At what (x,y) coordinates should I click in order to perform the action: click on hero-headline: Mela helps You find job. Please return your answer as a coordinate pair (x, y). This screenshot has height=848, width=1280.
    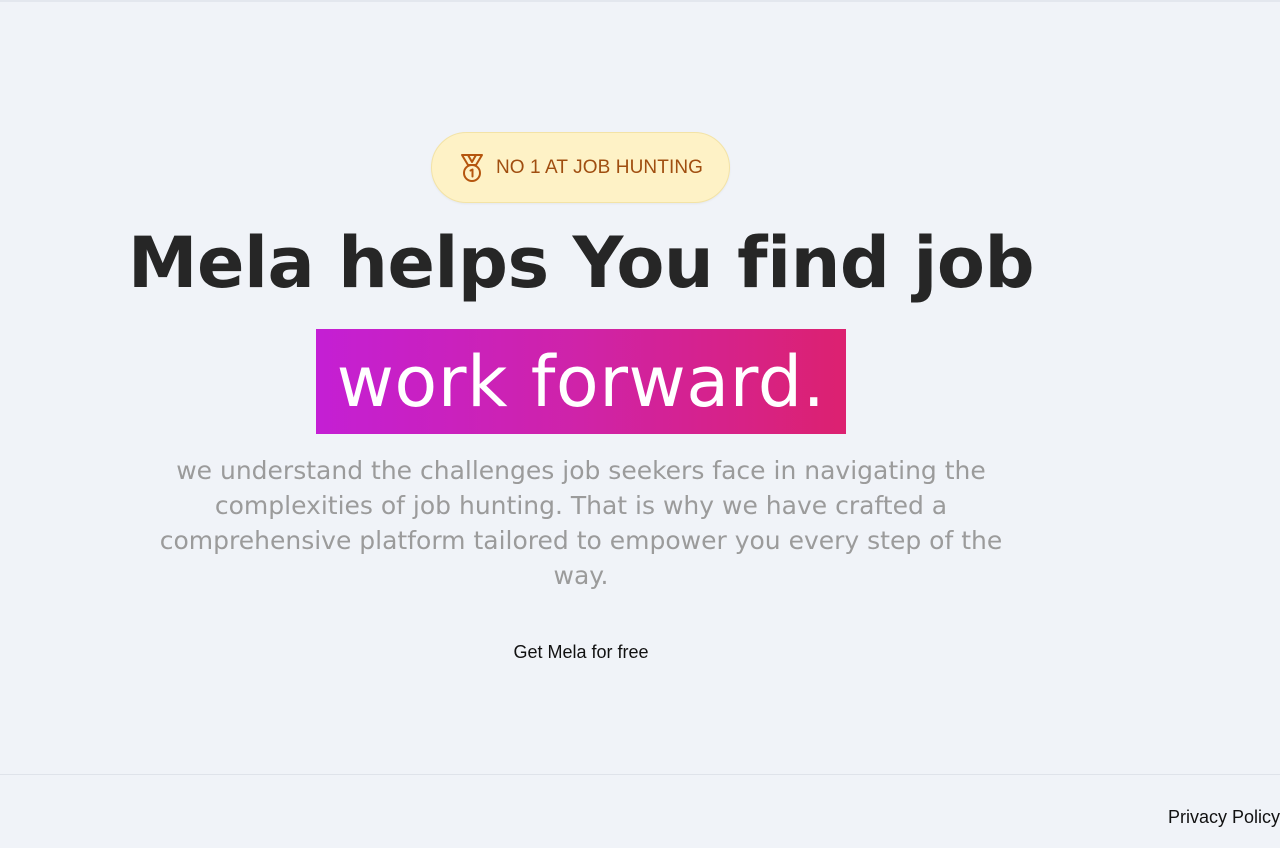
    Looking at the image, I should click on (581, 263).